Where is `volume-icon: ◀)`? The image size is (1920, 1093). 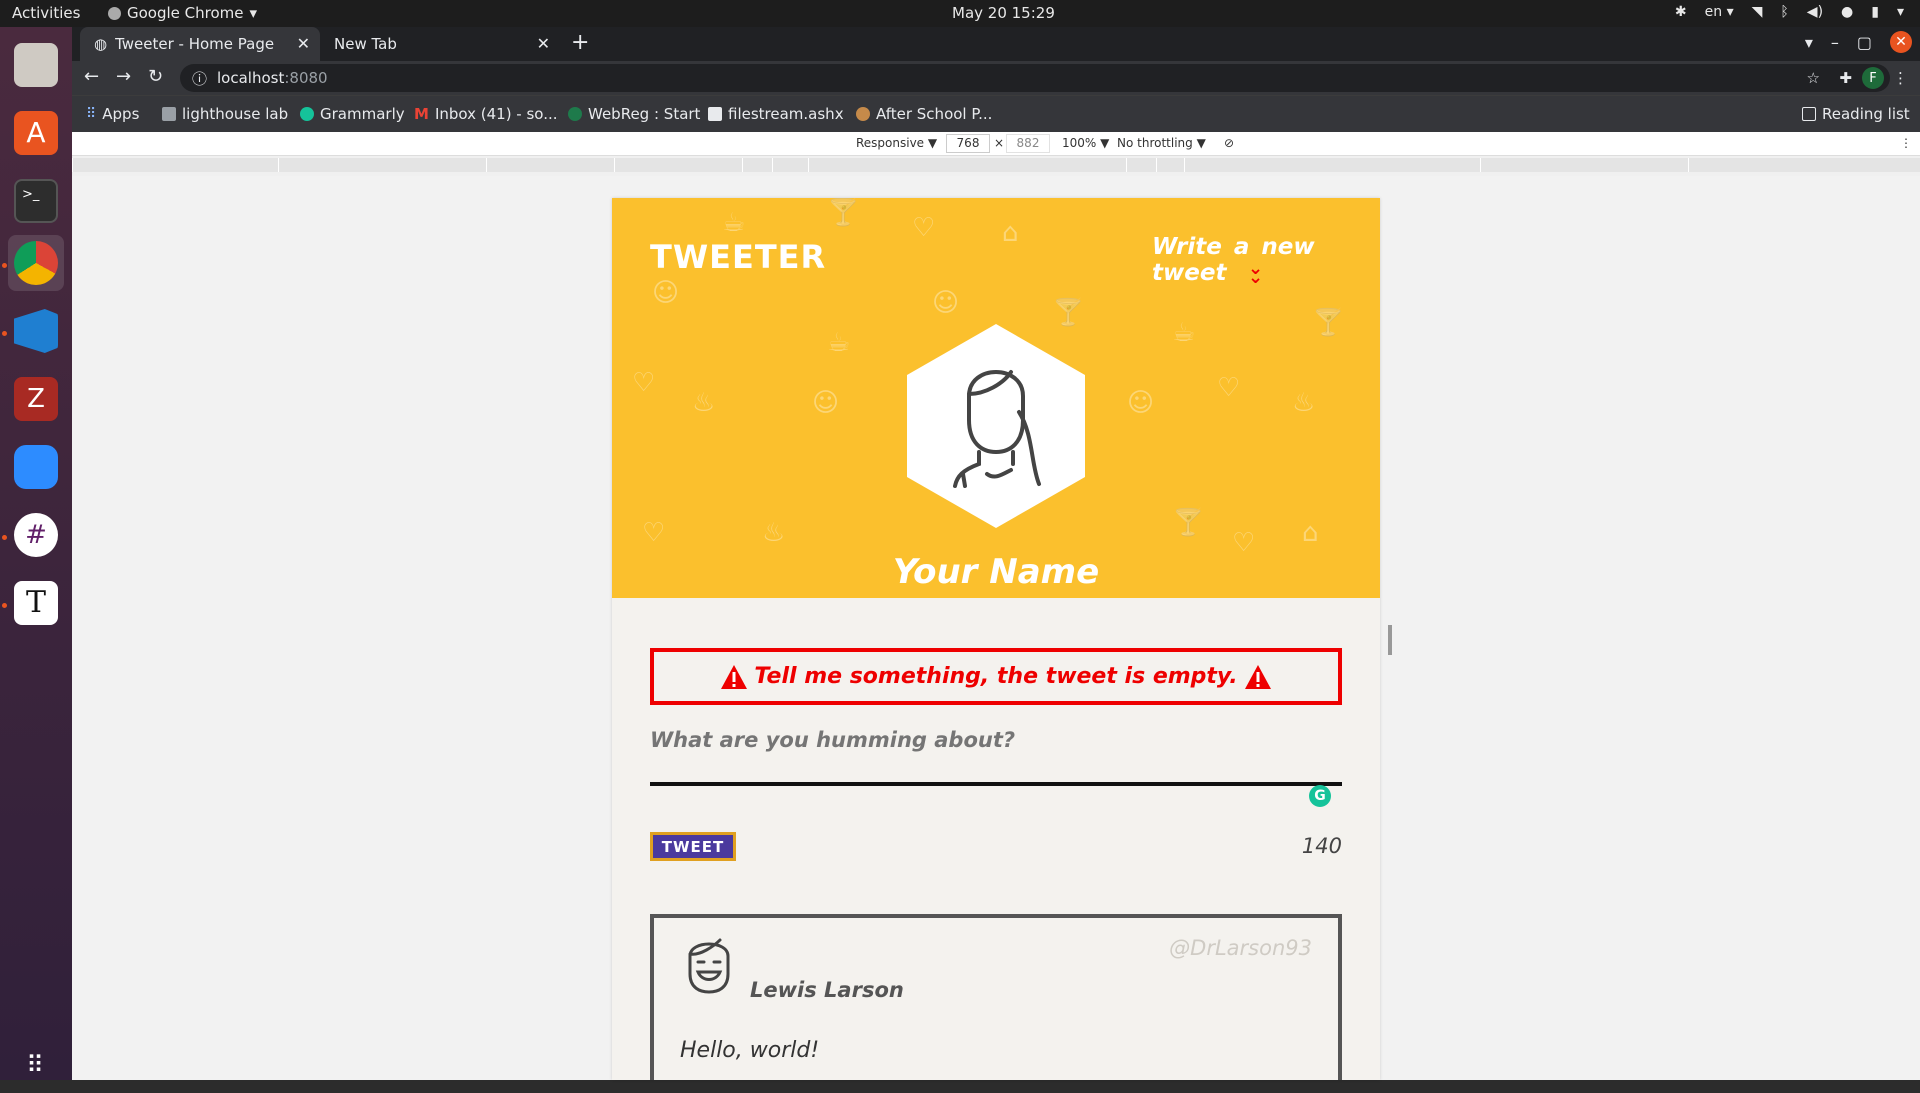
volume-icon: ◀) is located at coordinates (1815, 12).